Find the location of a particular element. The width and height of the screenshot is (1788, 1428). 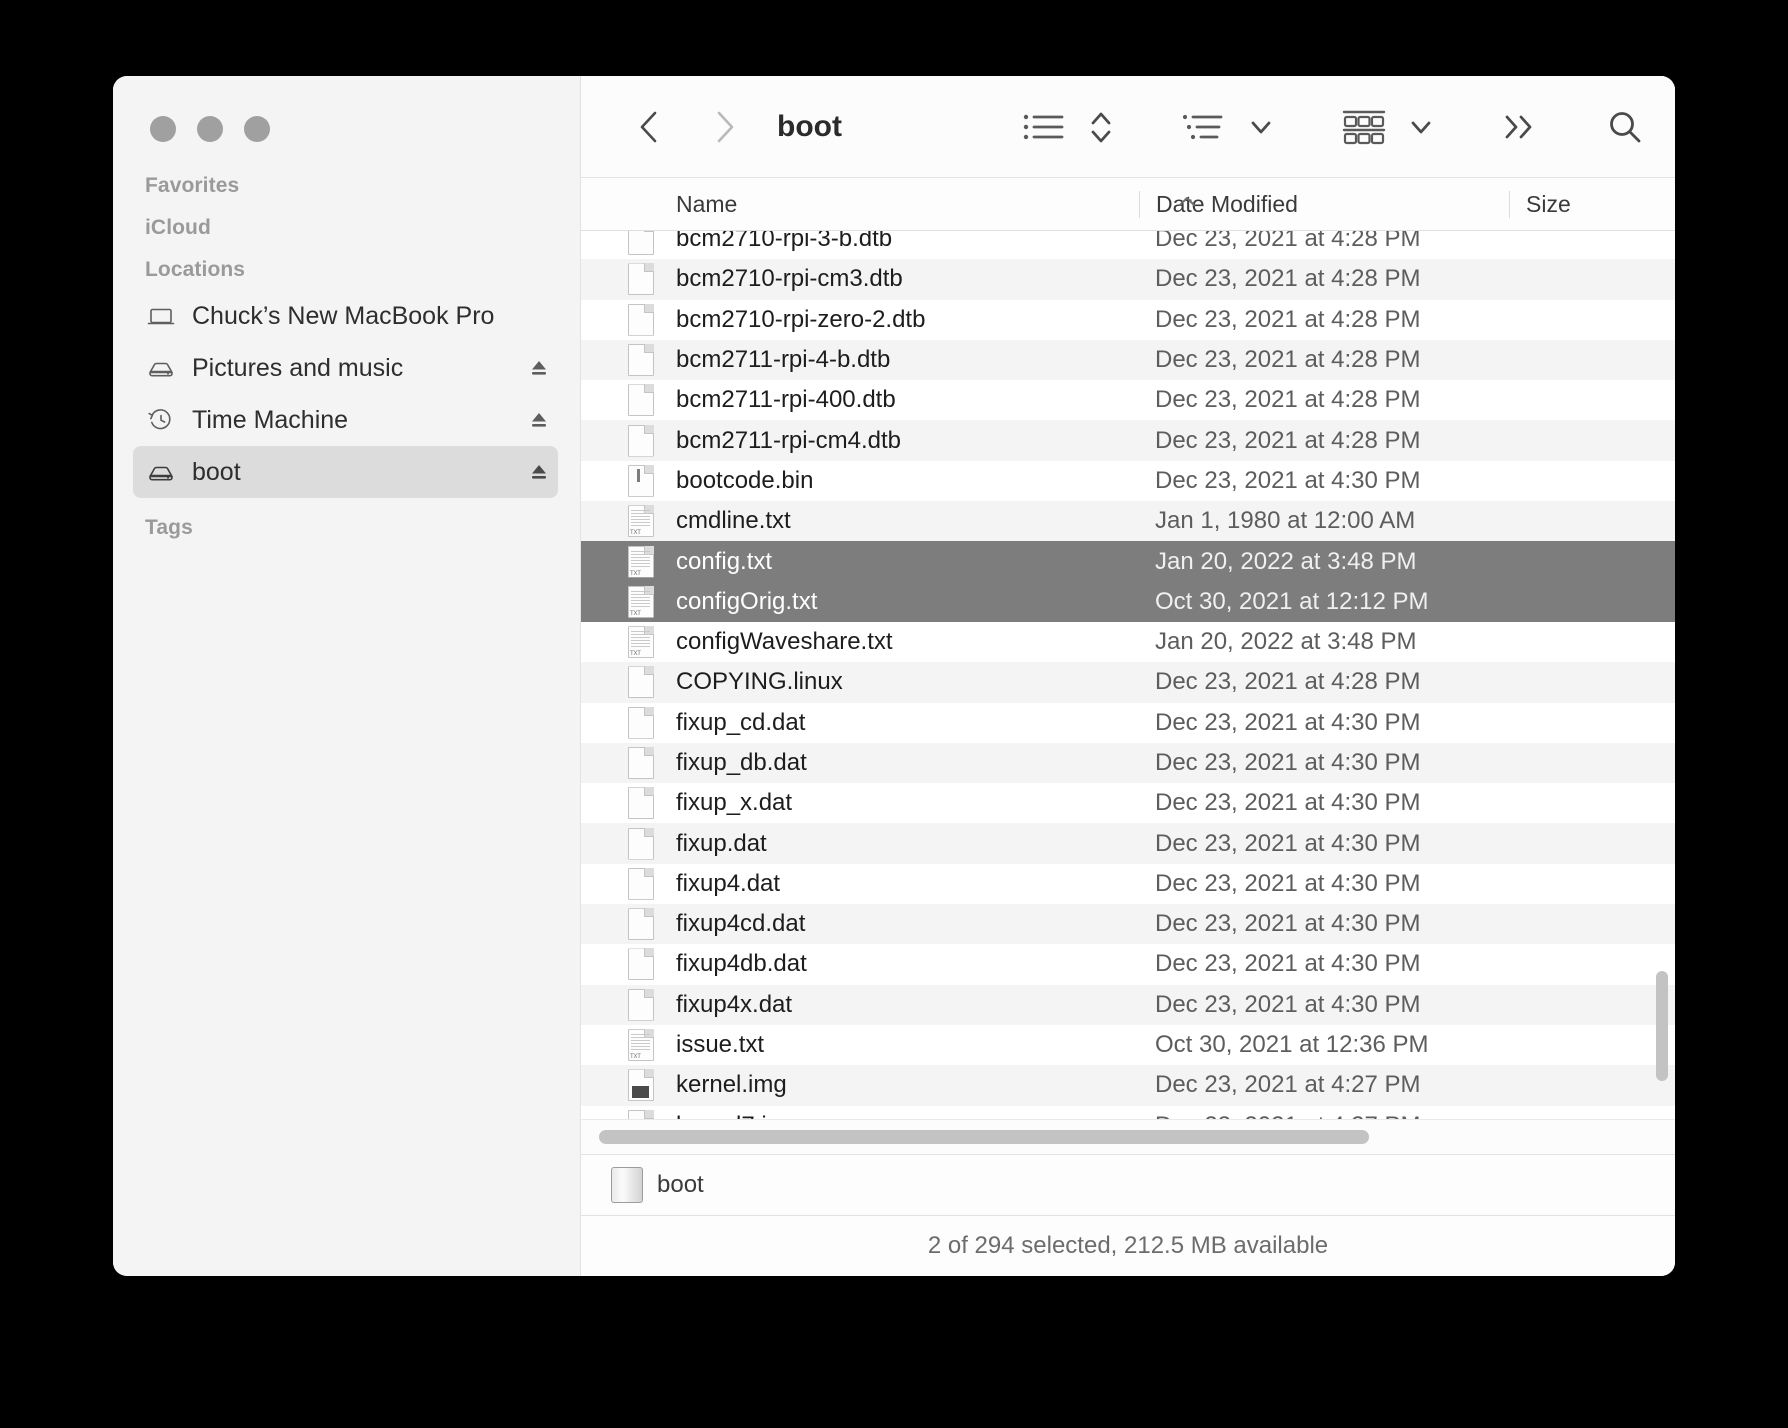

file-name-cell: kernel.img is located at coordinates (731, 1085).